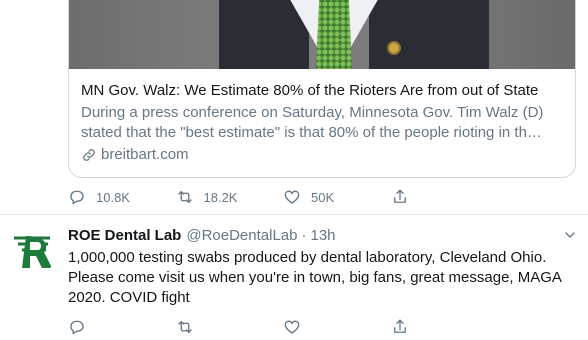 The width and height of the screenshot is (588, 340). I want to click on tweet-header: ROE Dental Lab @RoeDentalLab · 13h, so click(322, 236).